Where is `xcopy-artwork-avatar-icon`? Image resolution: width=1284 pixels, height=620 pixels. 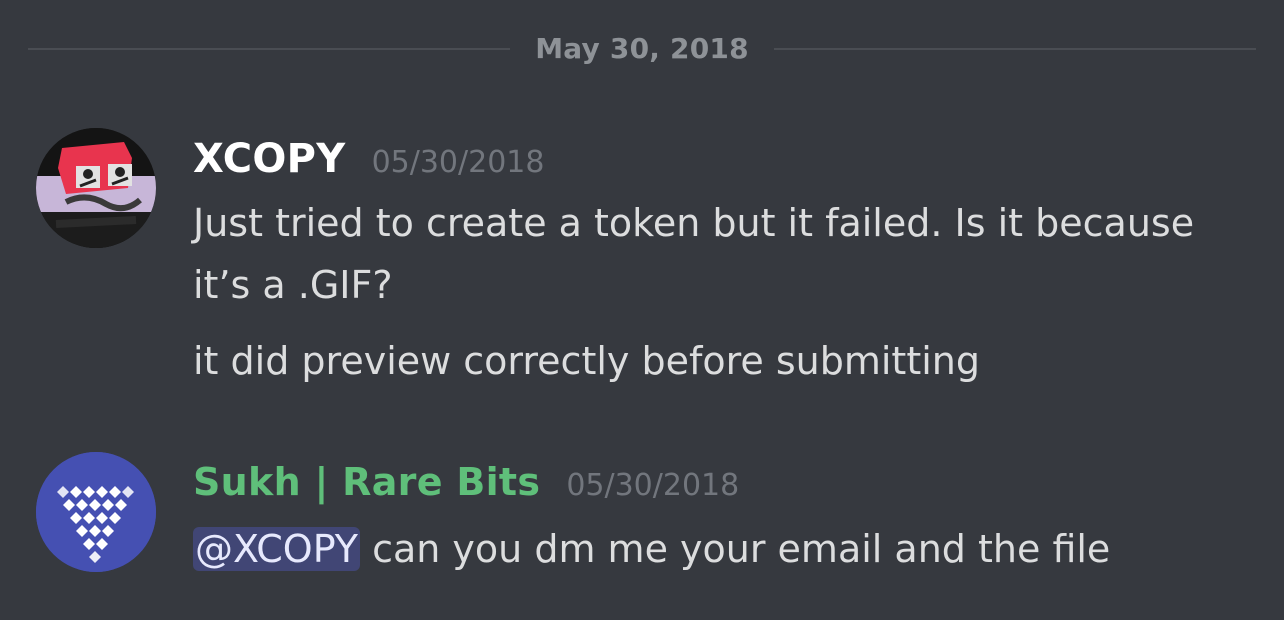
xcopy-artwork-avatar-icon is located at coordinates (96, 188).